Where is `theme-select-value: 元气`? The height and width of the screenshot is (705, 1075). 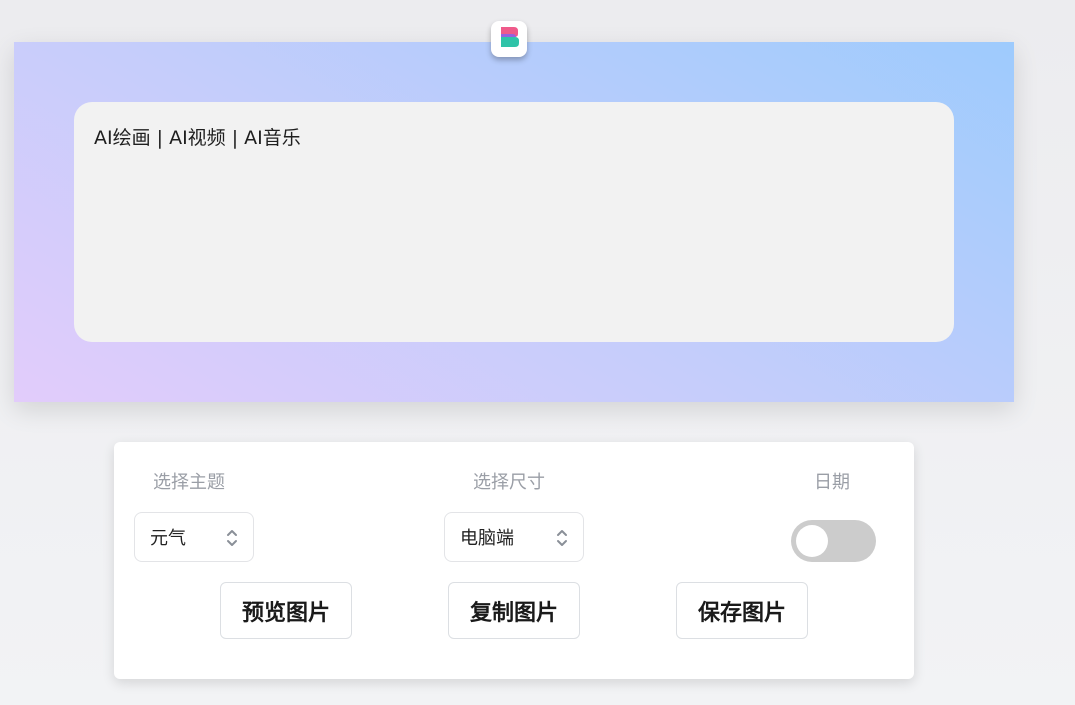 theme-select-value: 元气 is located at coordinates (168, 538).